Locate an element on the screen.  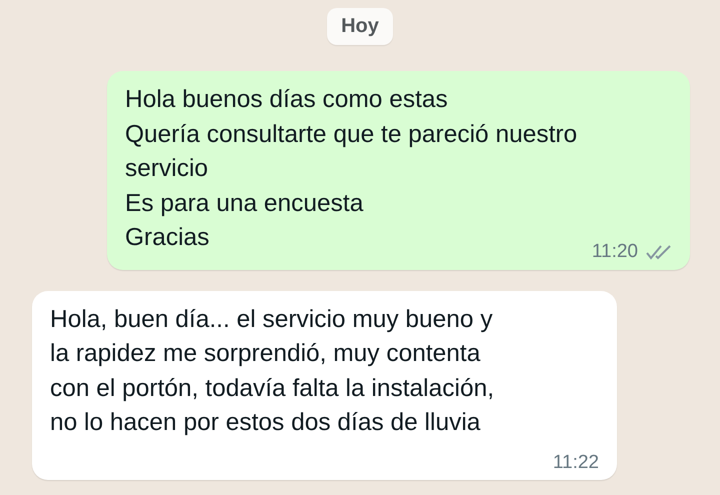
message-time: 11:22 is located at coordinates (575, 462).